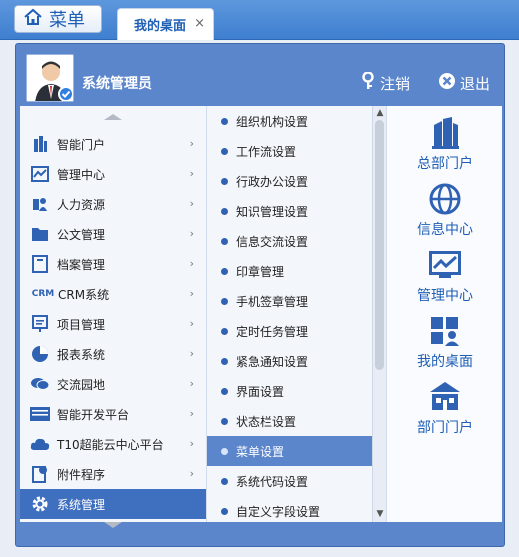 Image resolution: width=519 pixels, height=557 pixels. What do you see at coordinates (272, 481) in the screenshot?
I see `submenu-item-label: 系统代码设置` at bounding box center [272, 481].